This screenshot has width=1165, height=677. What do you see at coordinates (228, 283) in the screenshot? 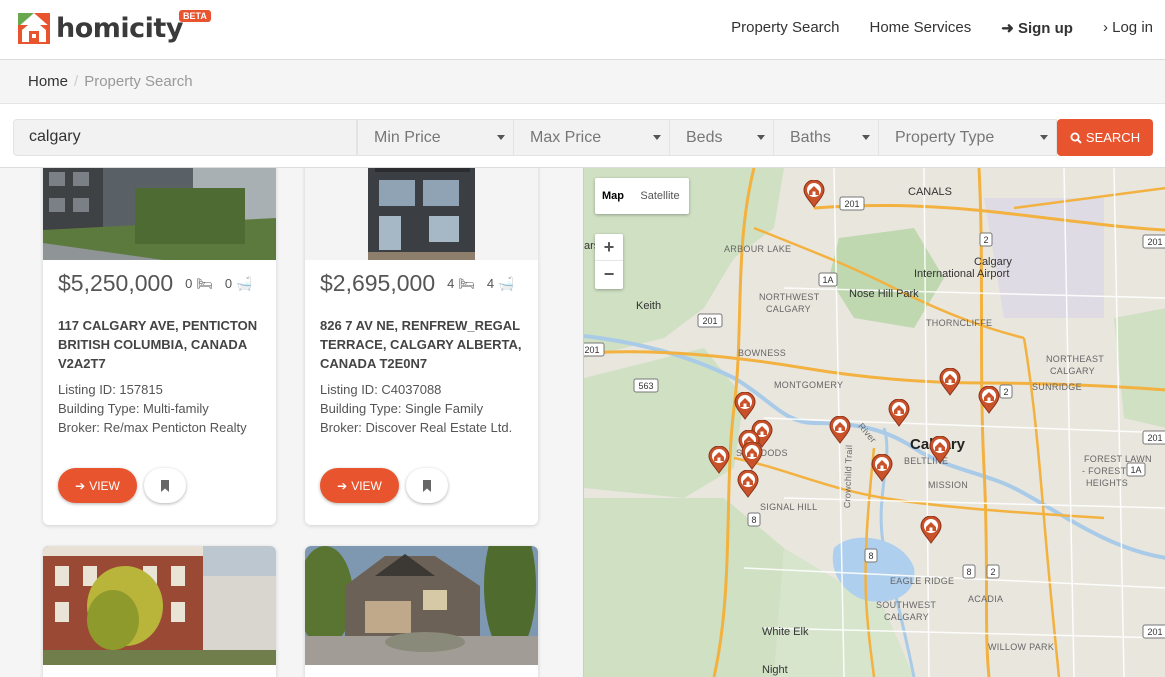
I see `baths-count: 0` at bounding box center [228, 283].